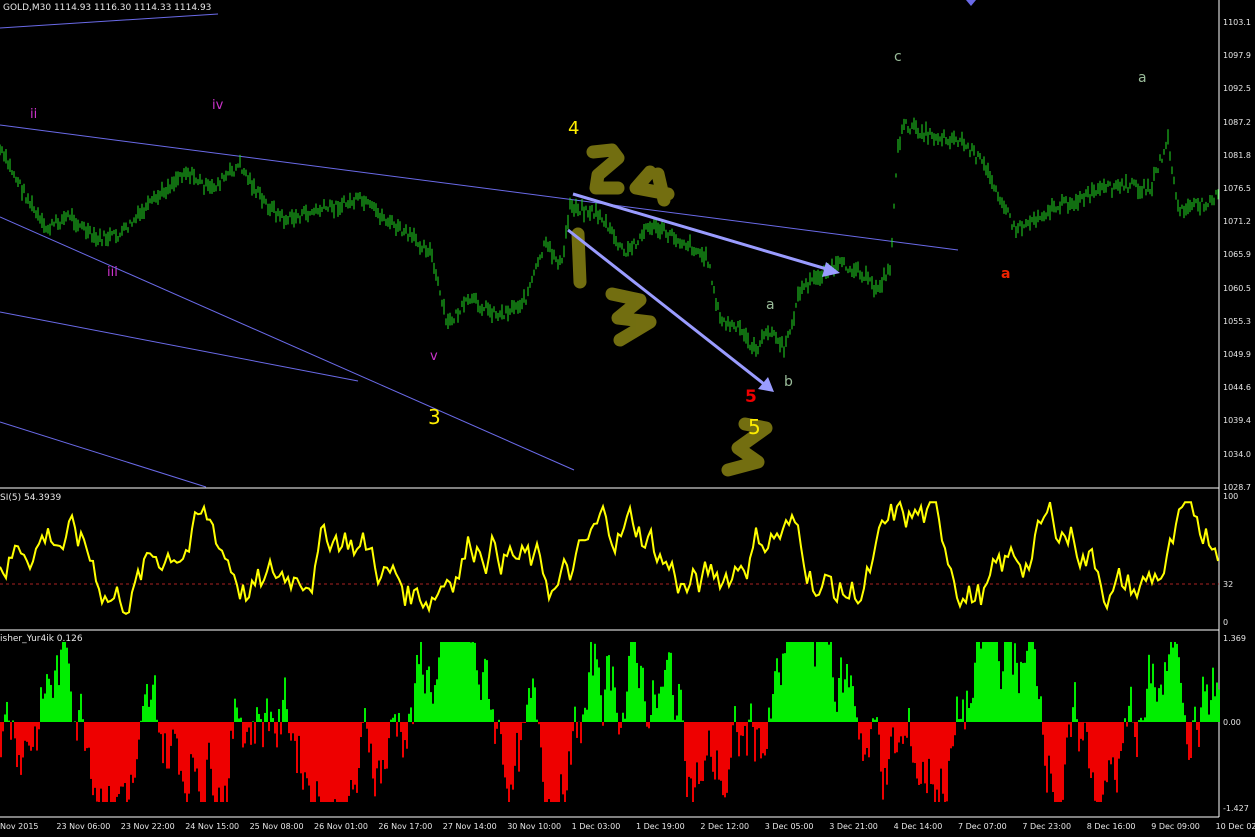 The image size is (1255, 837). Describe the element at coordinates (434, 356) in the screenshot. I see `wave-label-v: v` at that location.